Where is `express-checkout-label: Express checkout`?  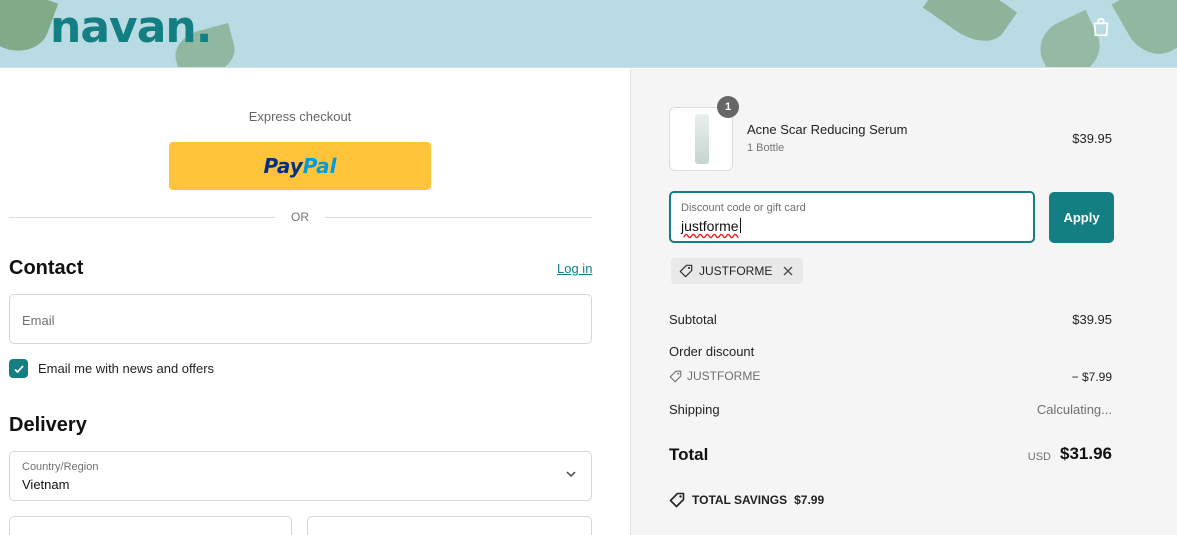
express-checkout-label: Express checkout is located at coordinates (300, 116).